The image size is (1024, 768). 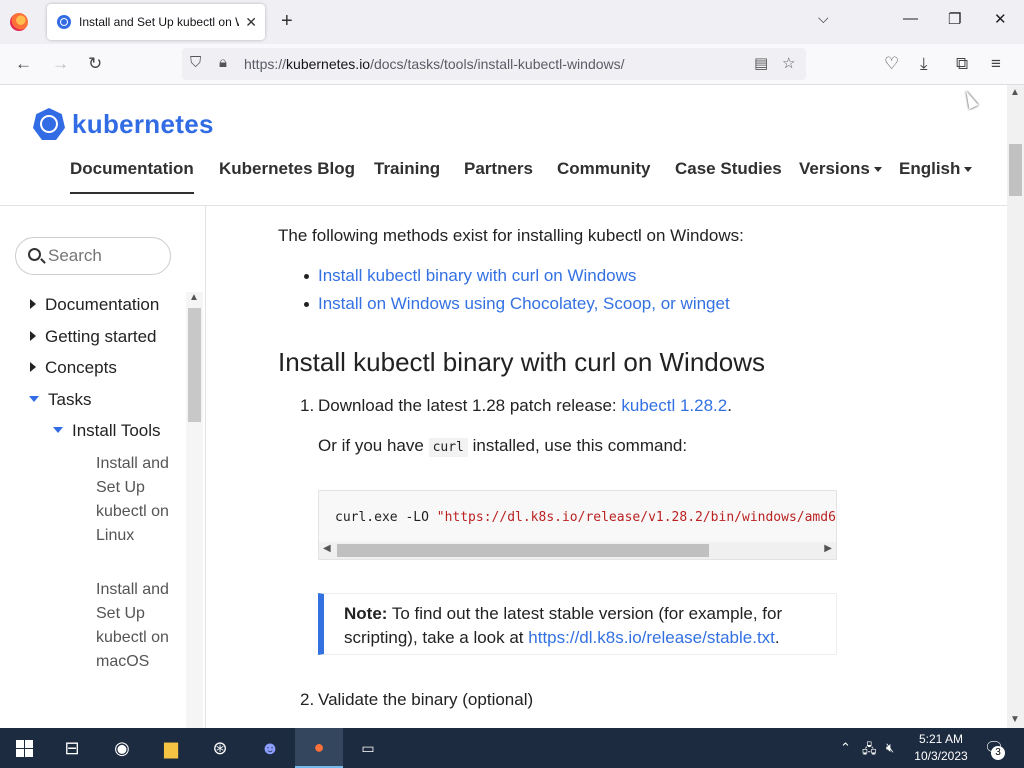 I want to click on list-all-tabs-icon: ⌵, so click(x=823, y=18).